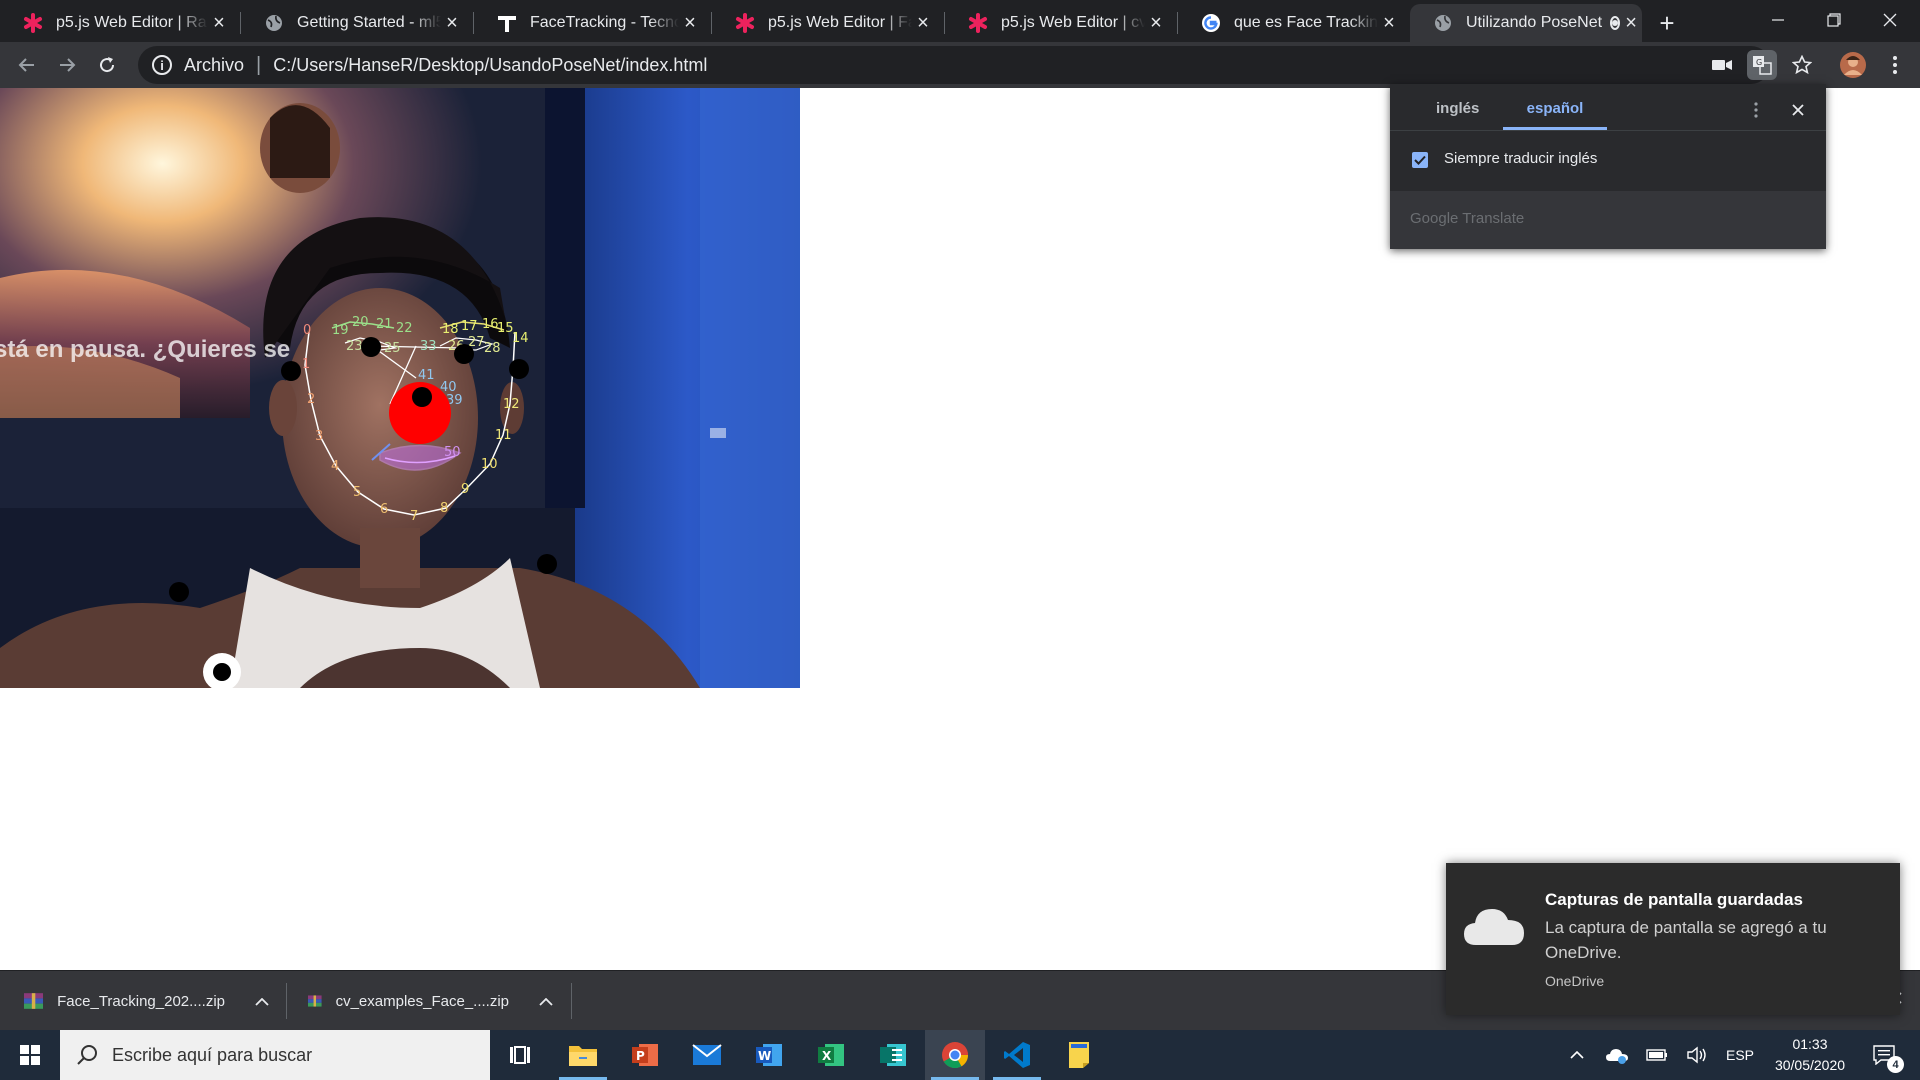 This screenshot has width=1920, height=1080. I want to click on tab-posenet: Utilizando PoseNet ×, so click(1526, 23).